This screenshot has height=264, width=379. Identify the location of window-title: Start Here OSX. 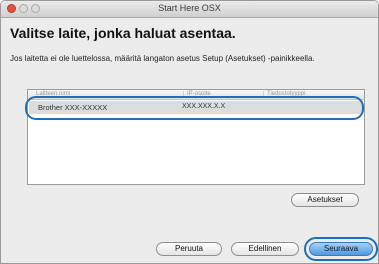
(189, 8).